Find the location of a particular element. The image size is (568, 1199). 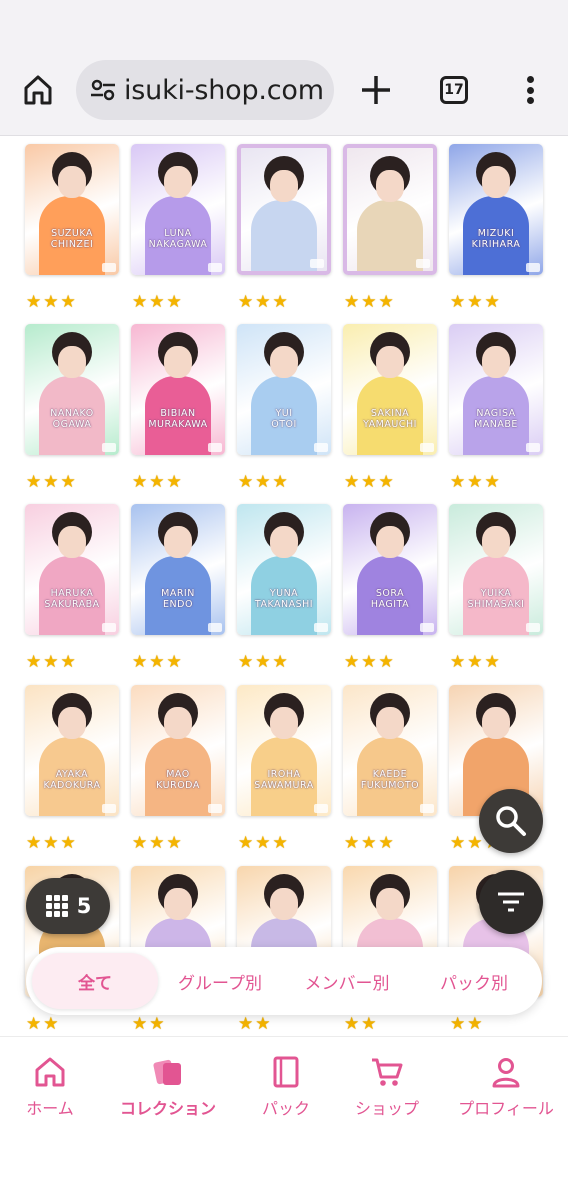

member-card: MAO KURODA is located at coordinates (178, 750).